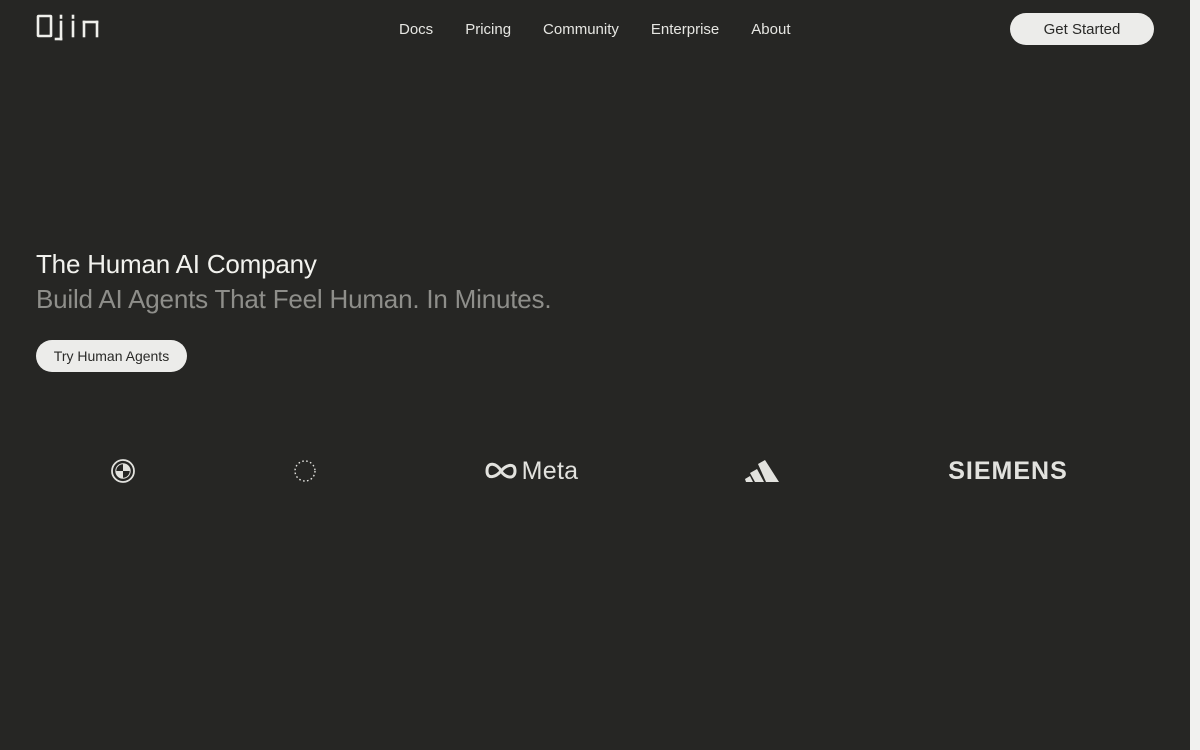 This screenshot has width=1200, height=750. I want to click on bmw-icon, so click(123, 471).